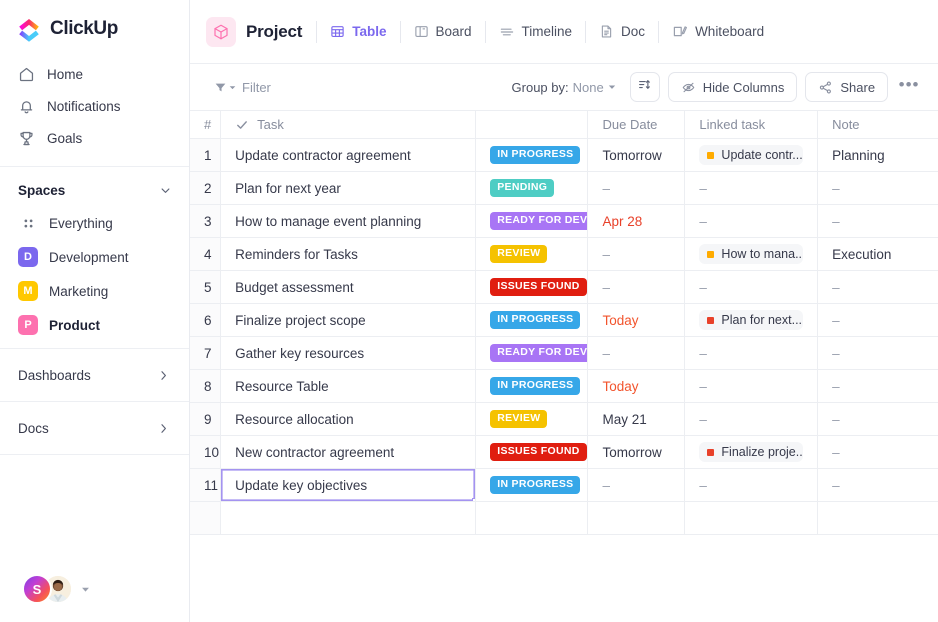  What do you see at coordinates (348, 155) in the screenshot?
I see `task-name-cell: Update contractor agreement` at bounding box center [348, 155].